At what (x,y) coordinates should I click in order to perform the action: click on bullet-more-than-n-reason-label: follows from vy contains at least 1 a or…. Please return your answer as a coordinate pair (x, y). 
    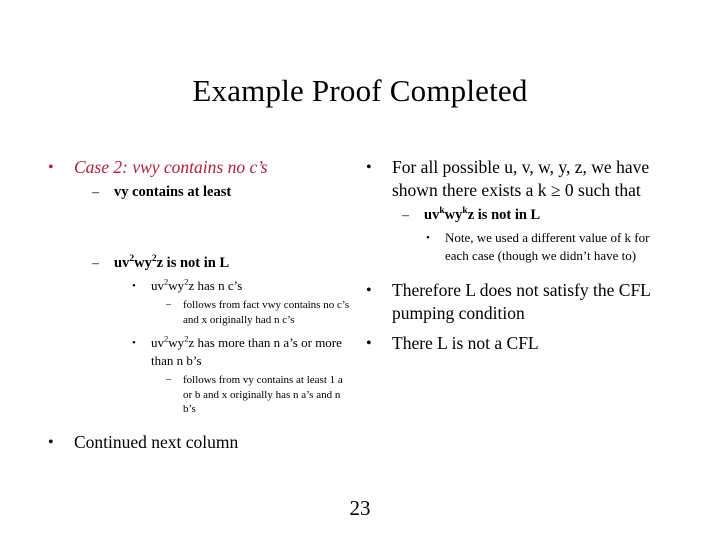
    Looking at the image, I should click on (263, 394).